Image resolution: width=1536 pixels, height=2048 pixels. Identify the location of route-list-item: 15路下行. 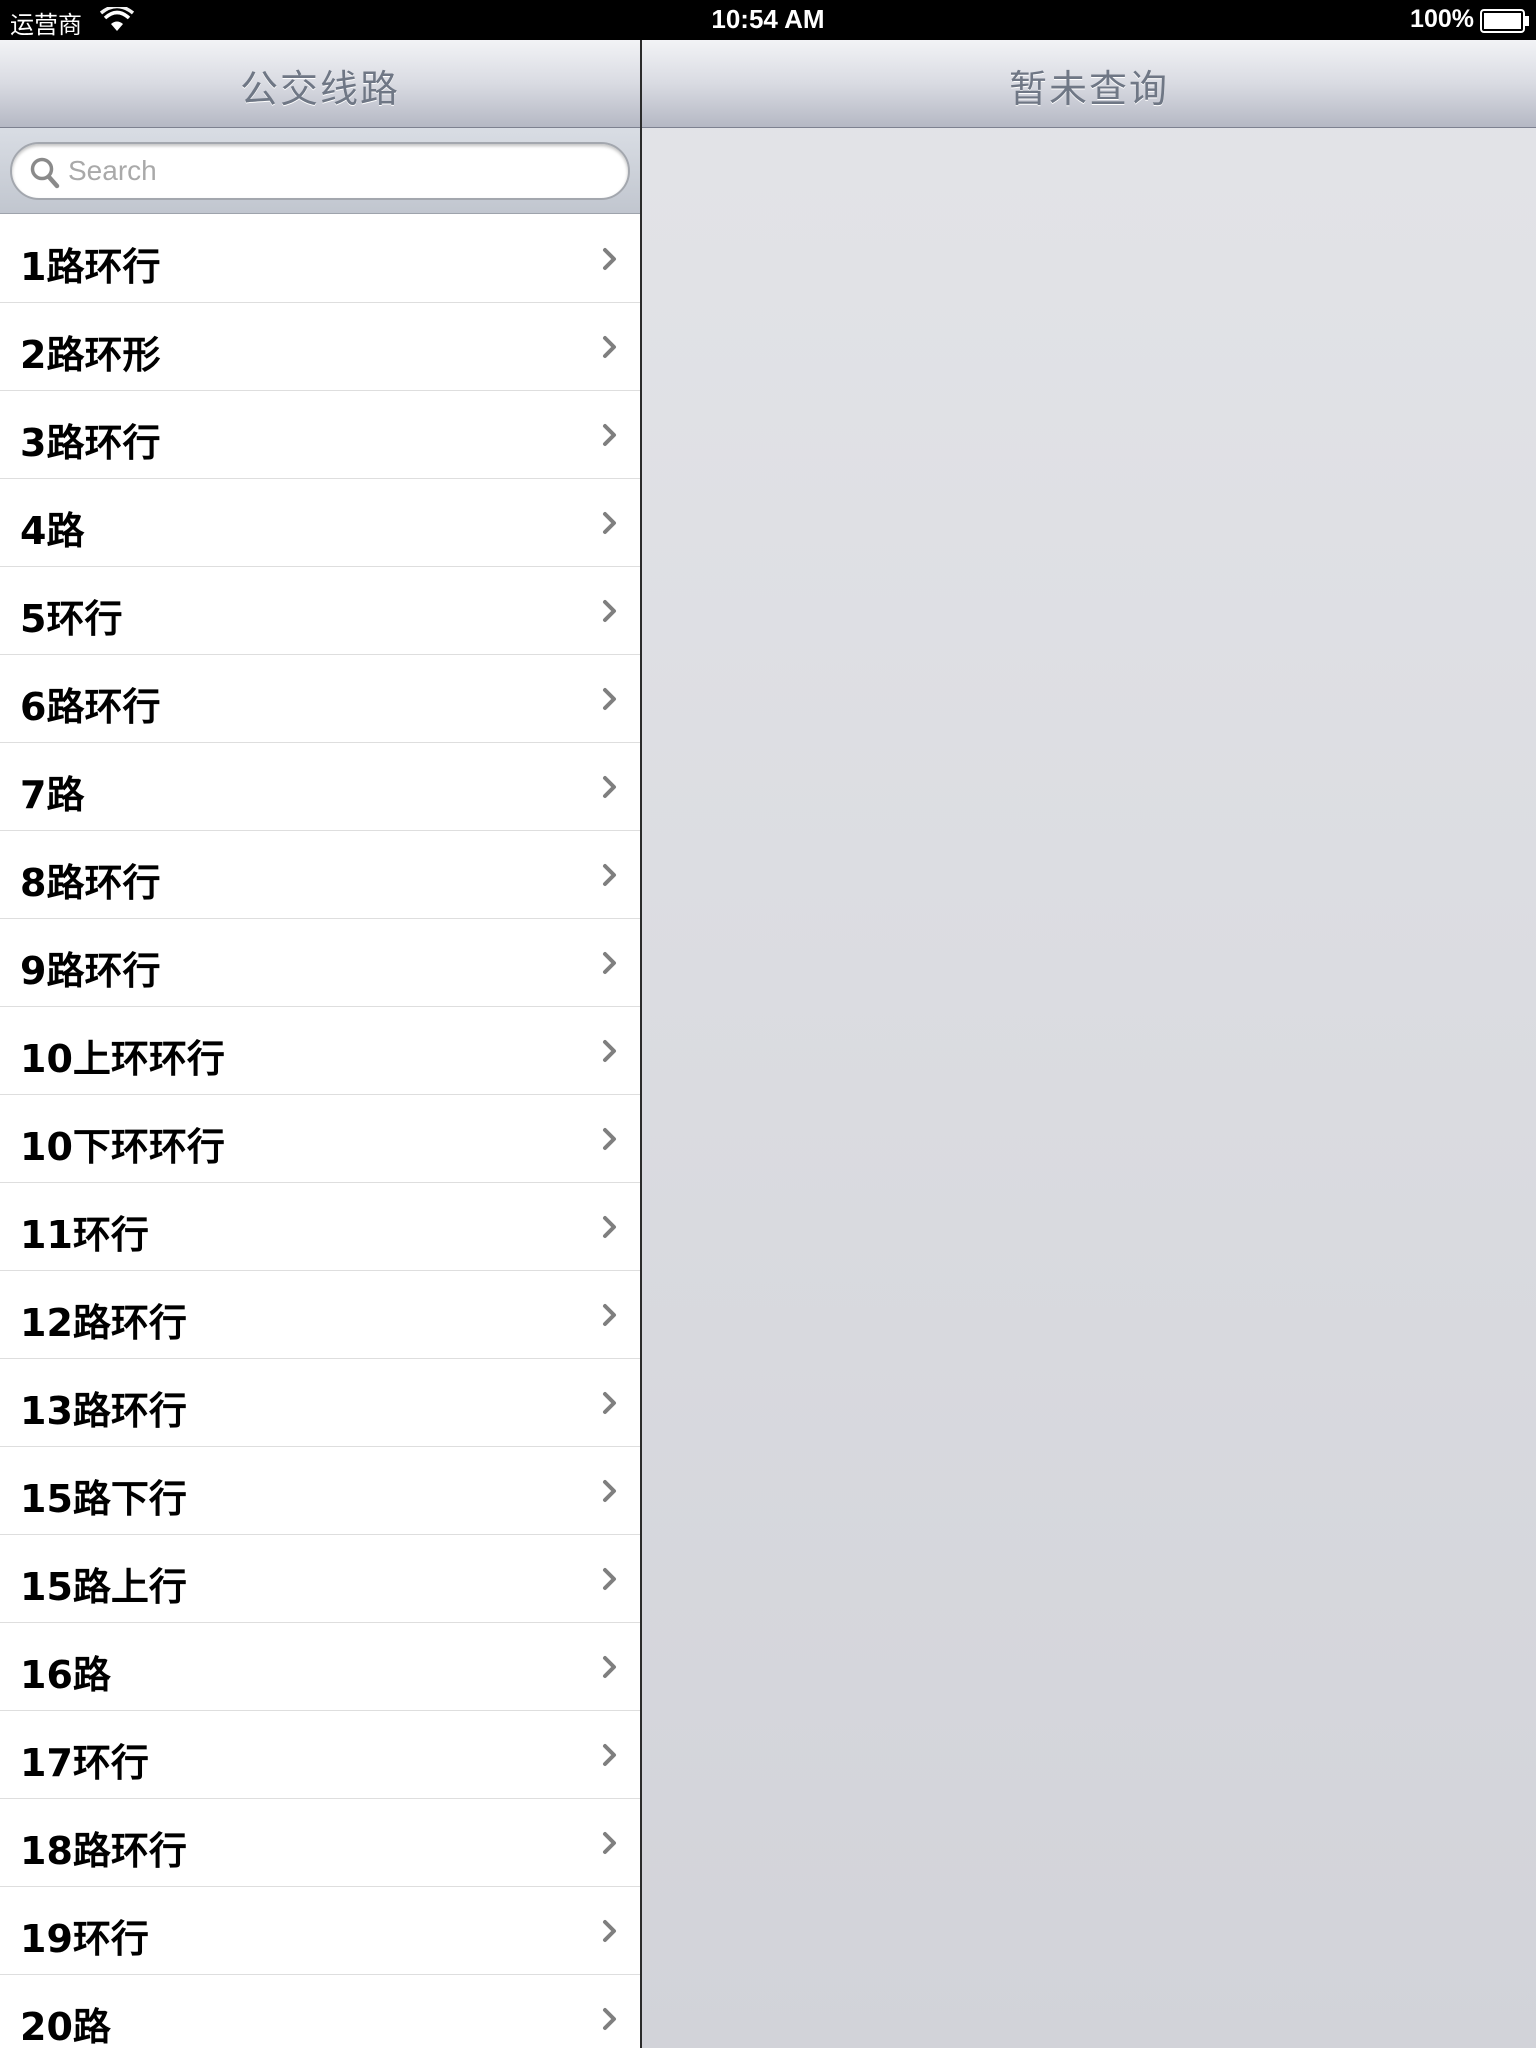
(320, 1491).